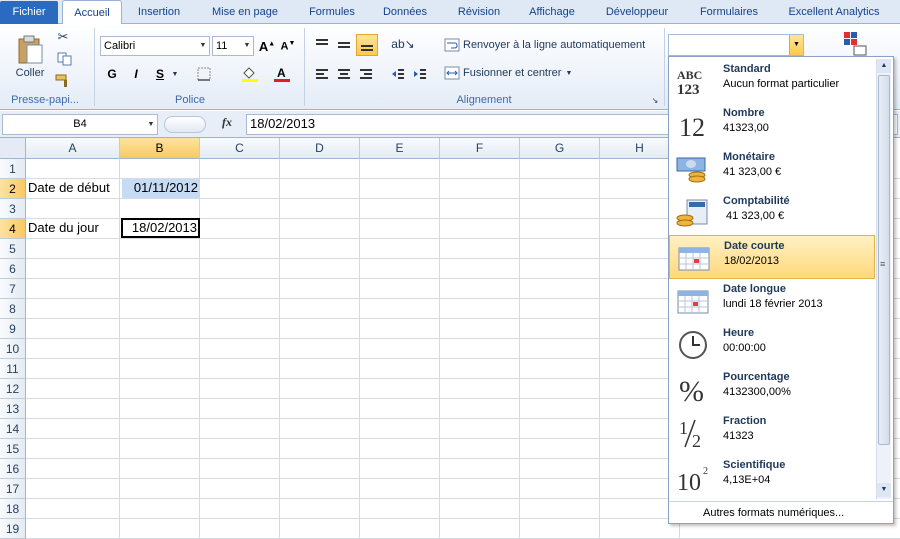 The height and width of the screenshot is (539, 900). I want to click on align-left-button, so click(322, 74).